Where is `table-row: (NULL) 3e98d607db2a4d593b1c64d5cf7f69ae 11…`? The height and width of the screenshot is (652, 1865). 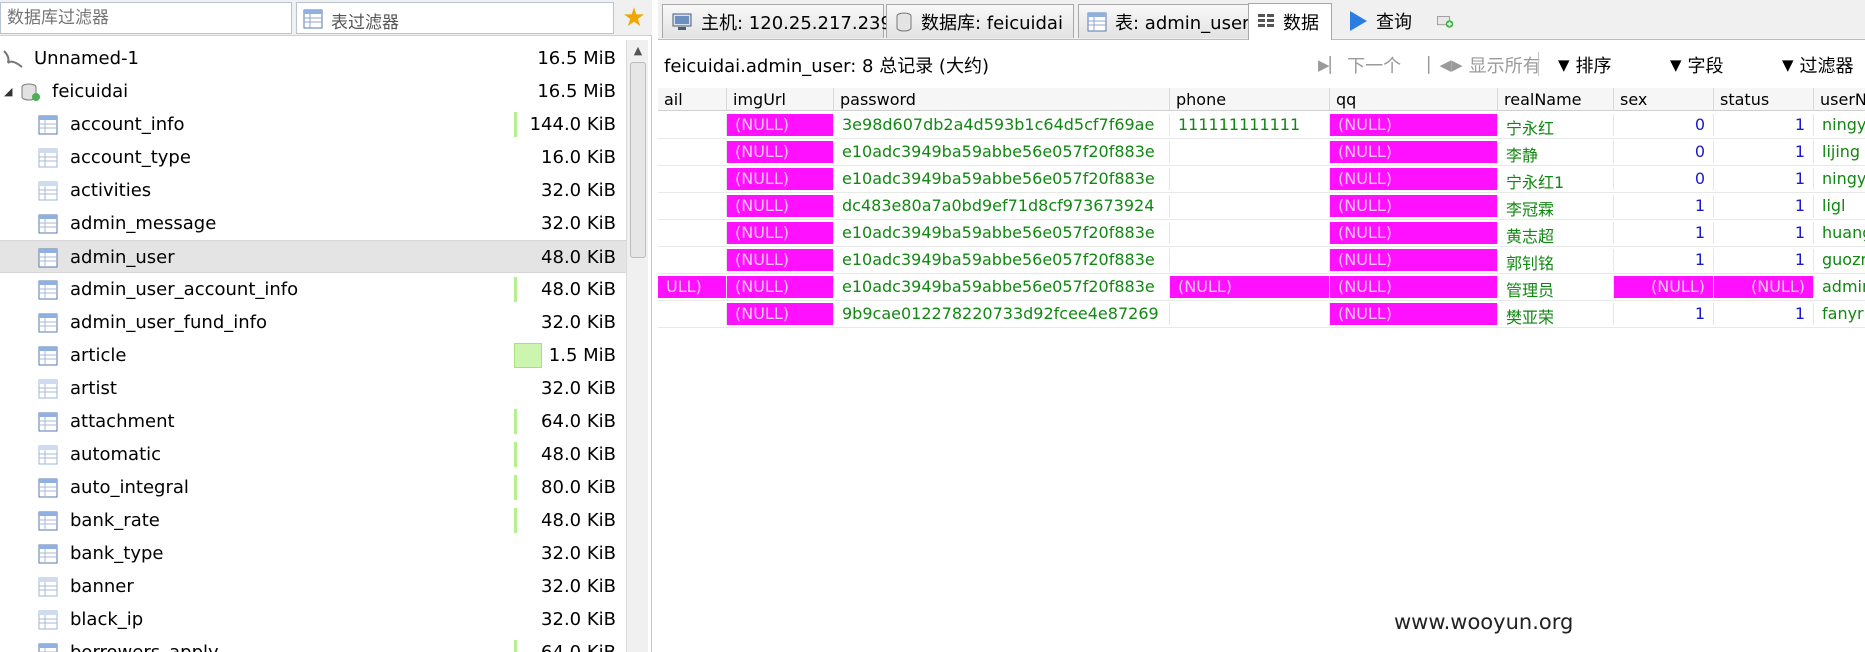 table-row: (NULL) 3e98d607db2a4d593b1c64d5cf7f69ae 11… is located at coordinates (1261, 125).